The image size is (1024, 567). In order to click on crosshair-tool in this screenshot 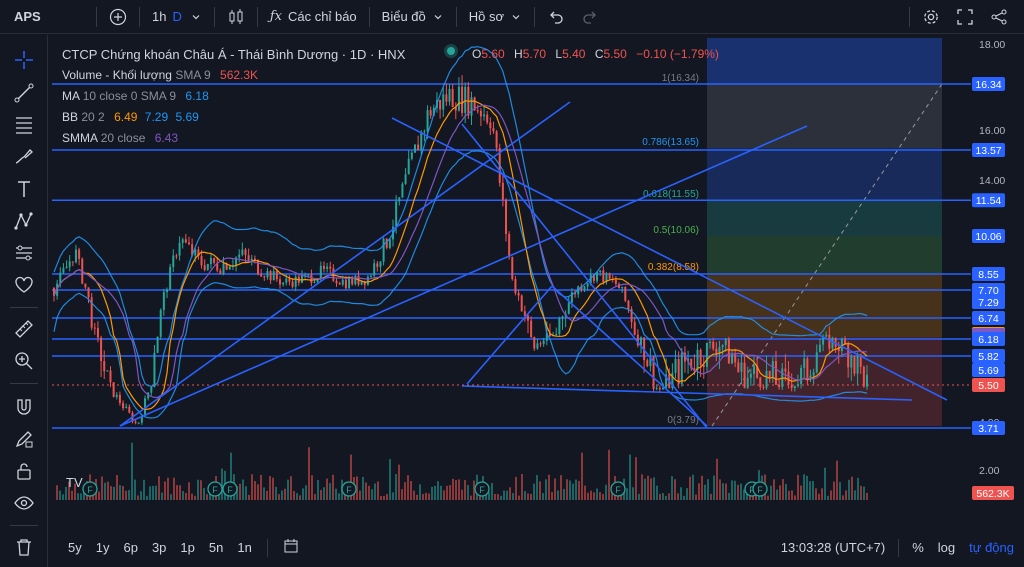, I will do `click(24, 60)`.